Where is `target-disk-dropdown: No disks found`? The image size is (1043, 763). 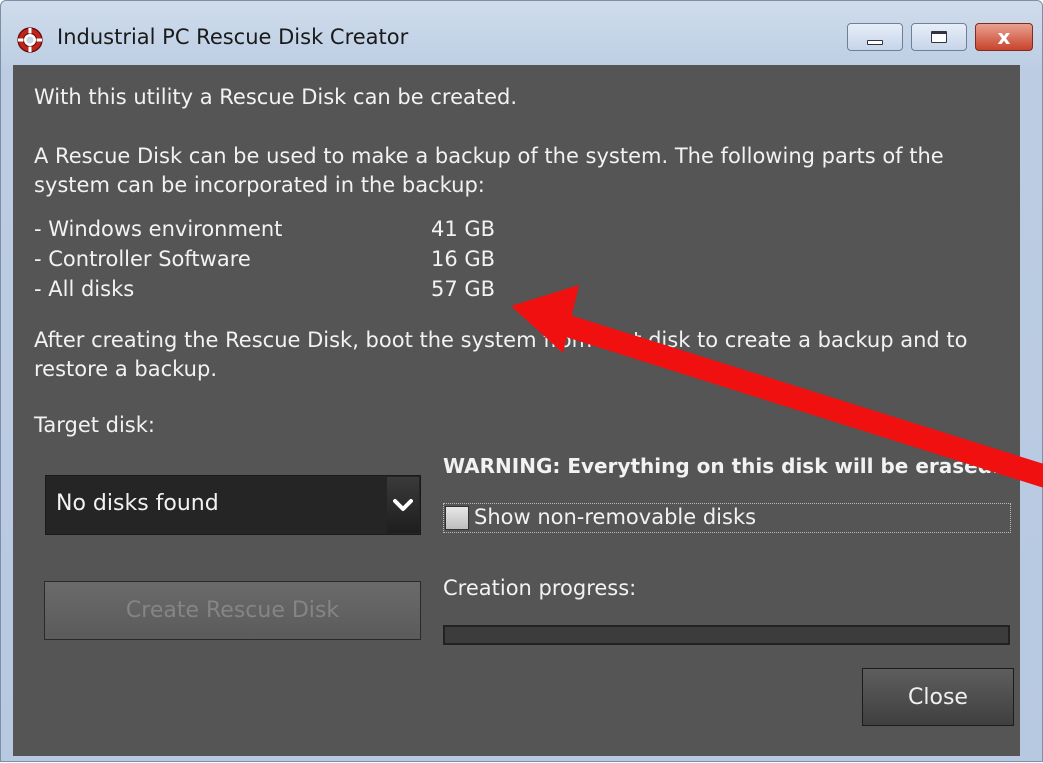
target-disk-dropdown: No disks found is located at coordinates (233, 505).